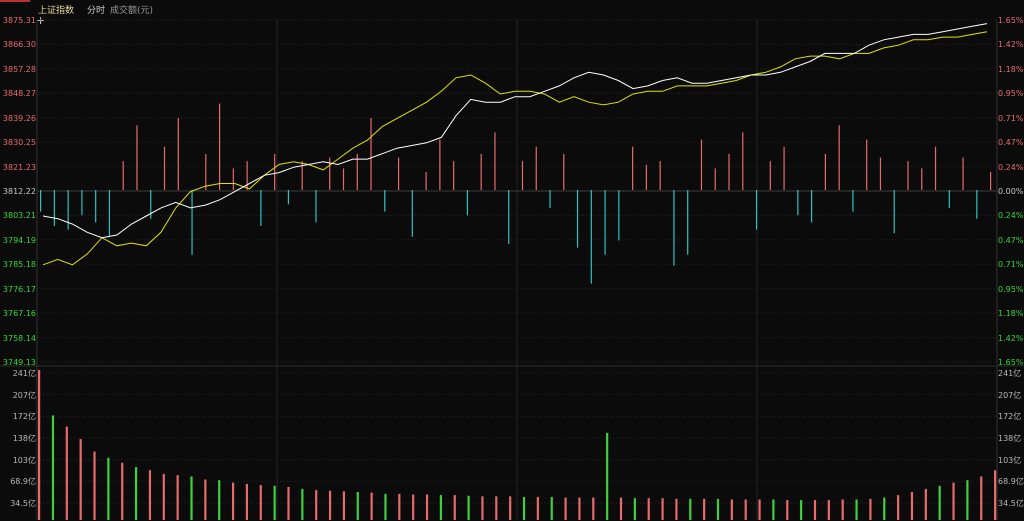  I want to click on price-tick-label: 3794.19, so click(19, 240).